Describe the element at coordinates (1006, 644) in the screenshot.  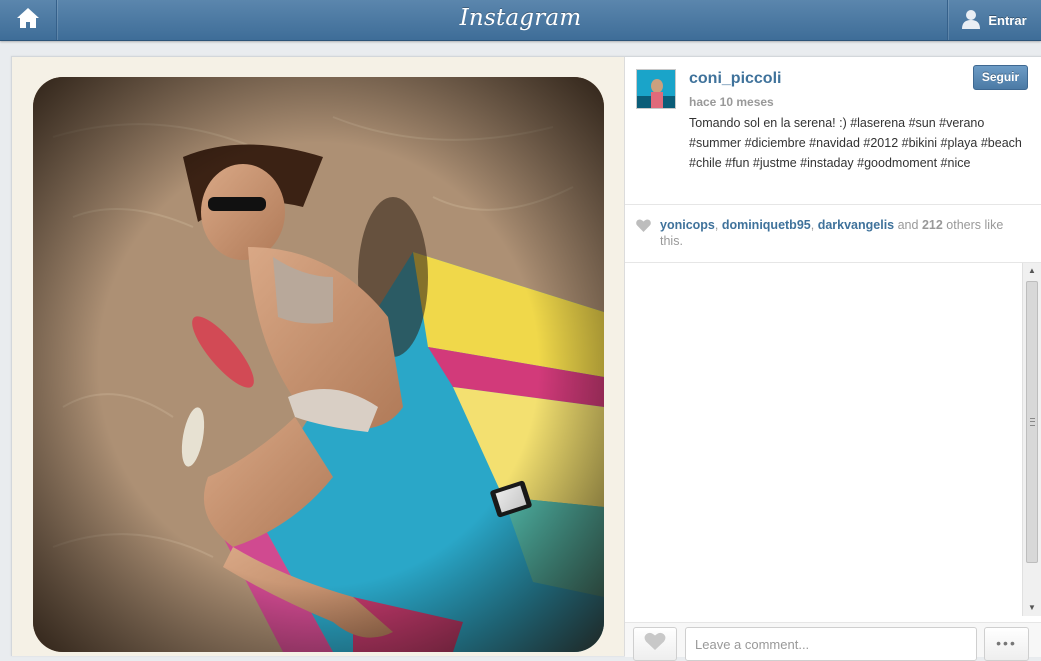
I see `more-options-button: •••` at that location.